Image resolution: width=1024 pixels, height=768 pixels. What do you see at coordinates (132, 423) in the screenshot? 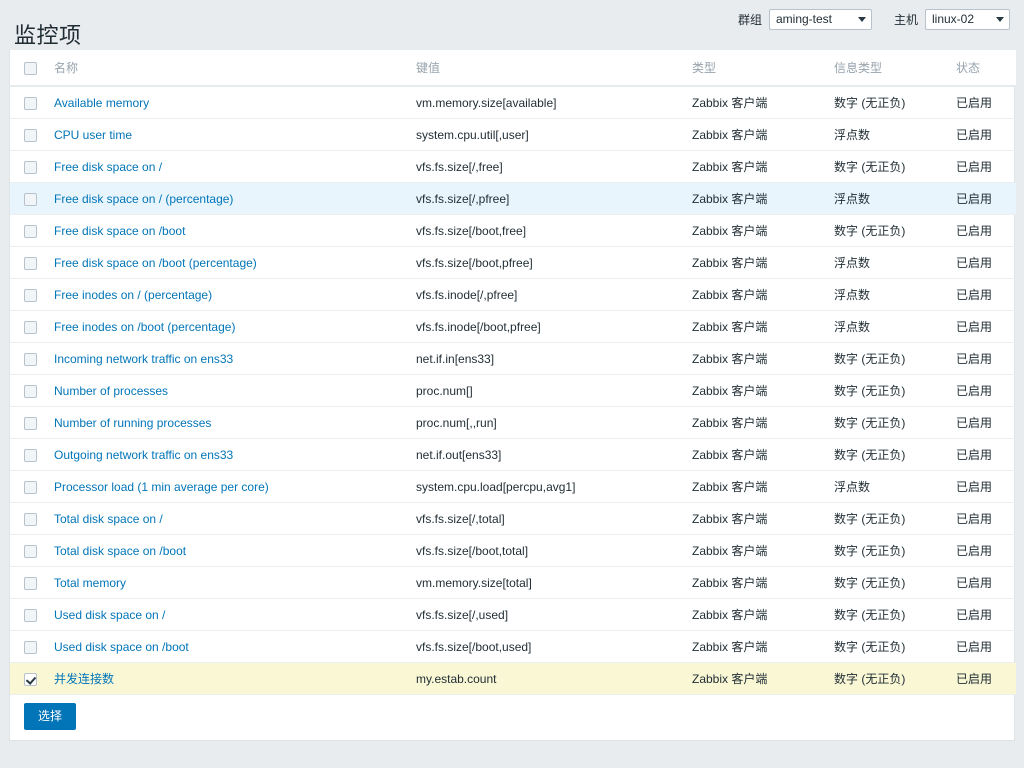
I see `item-name-link: Number of running processes` at bounding box center [132, 423].